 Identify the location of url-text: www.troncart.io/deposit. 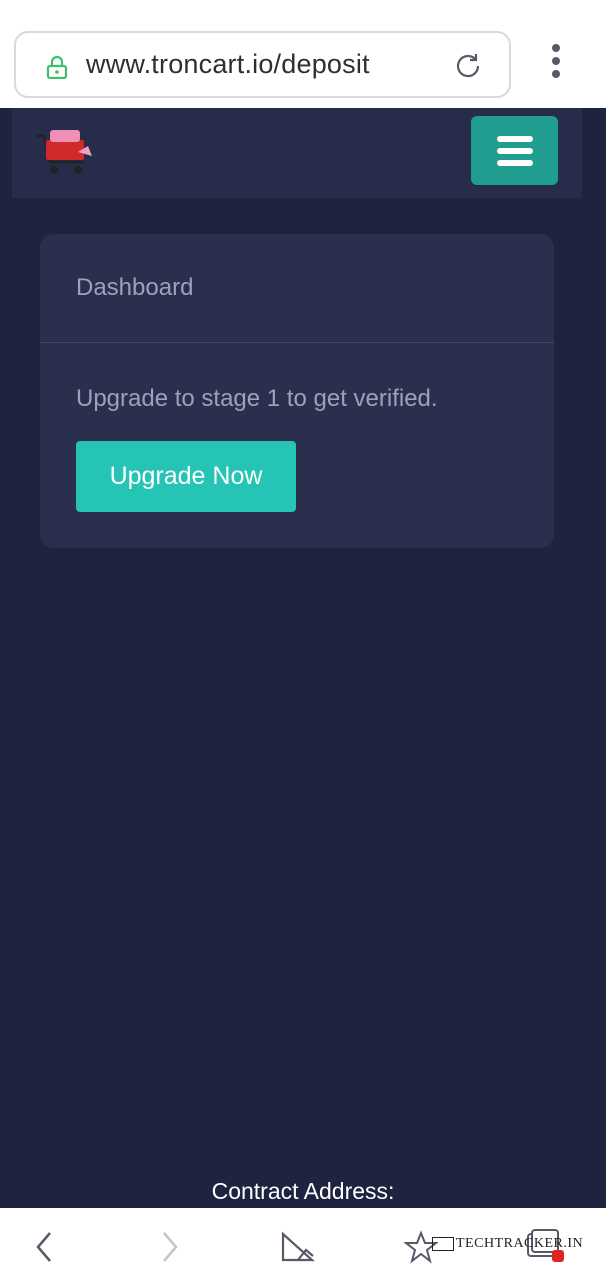
(228, 64).